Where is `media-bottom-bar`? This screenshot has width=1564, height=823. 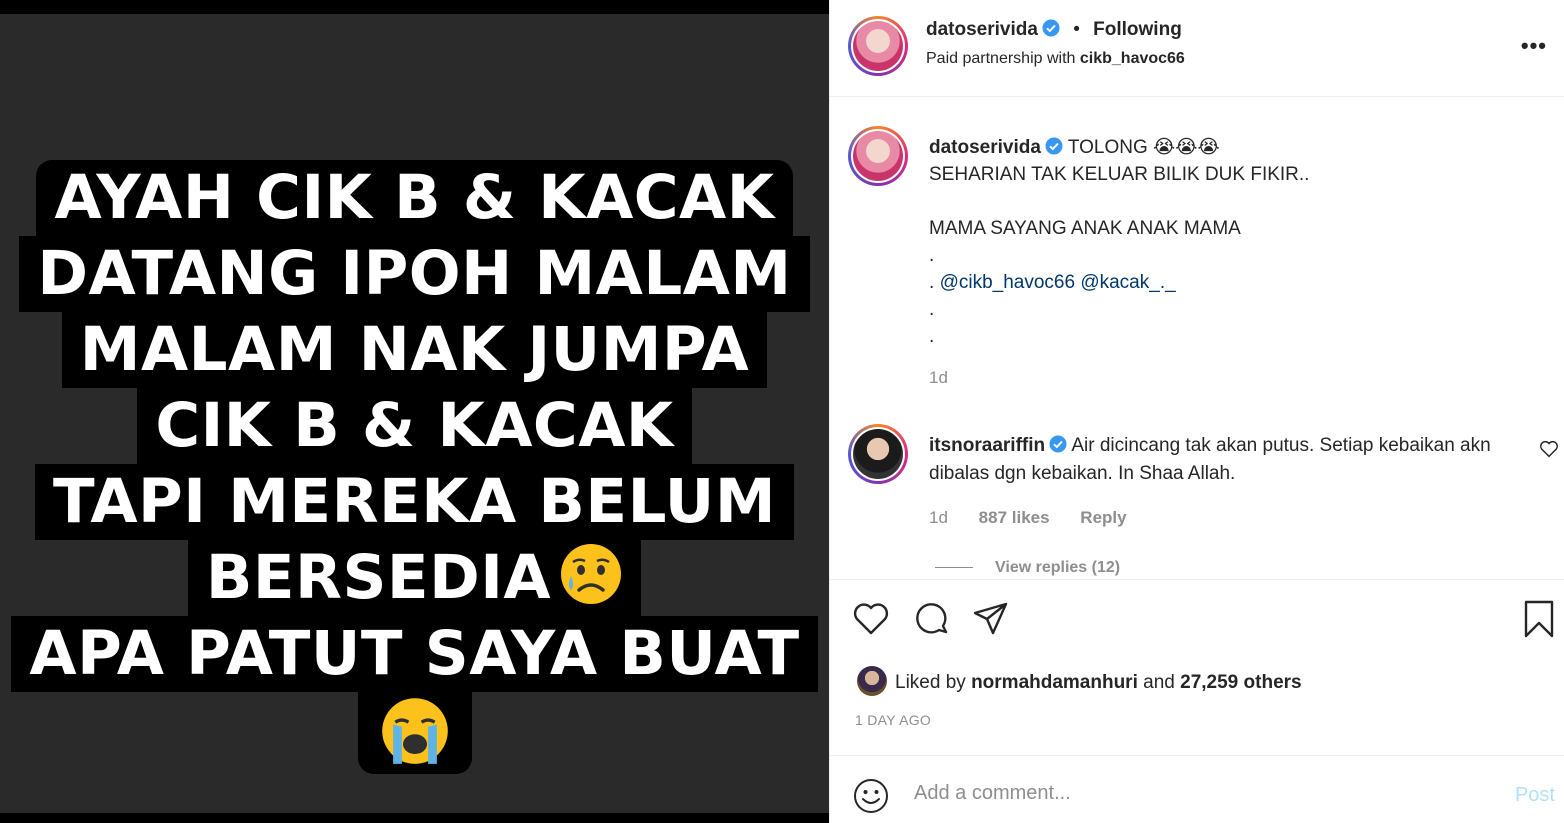
media-bottom-bar is located at coordinates (414, 818).